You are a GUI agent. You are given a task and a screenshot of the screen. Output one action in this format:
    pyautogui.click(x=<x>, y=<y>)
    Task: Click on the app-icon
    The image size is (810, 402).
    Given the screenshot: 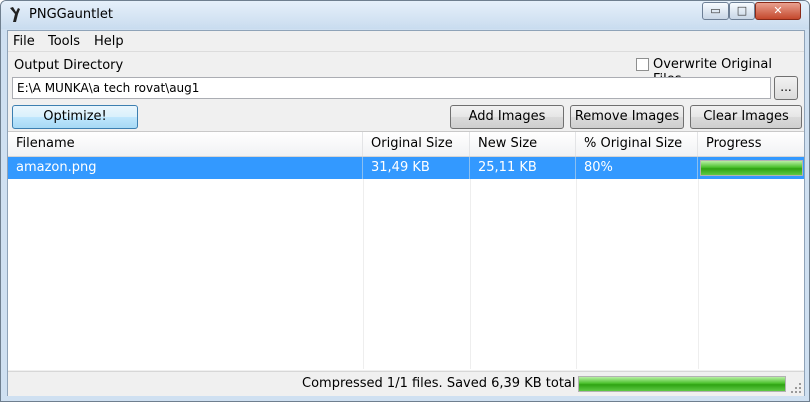 What is the action you would take?
    pyautogui.click(x=15, y=14)
    